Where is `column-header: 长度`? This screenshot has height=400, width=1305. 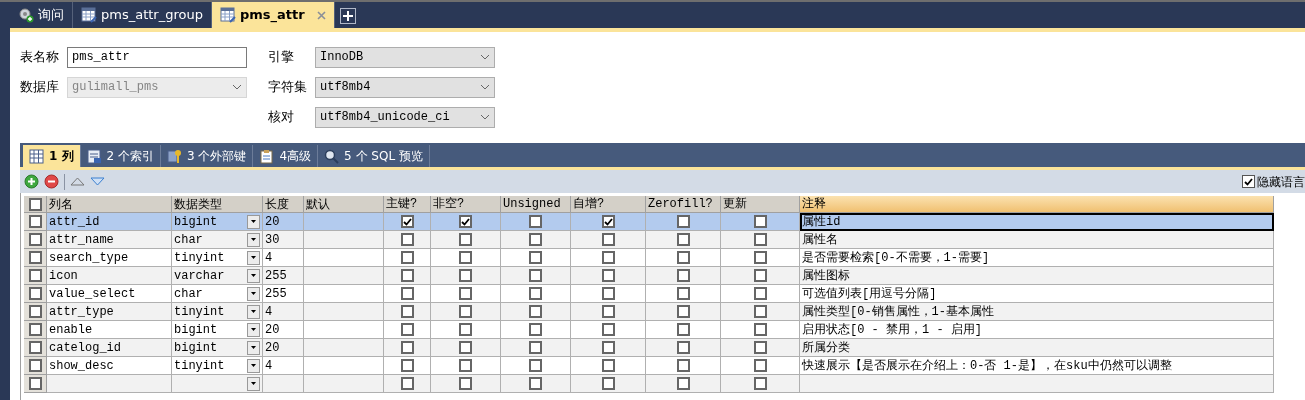
column-header: 长度 is located at coordinates (283, 204).